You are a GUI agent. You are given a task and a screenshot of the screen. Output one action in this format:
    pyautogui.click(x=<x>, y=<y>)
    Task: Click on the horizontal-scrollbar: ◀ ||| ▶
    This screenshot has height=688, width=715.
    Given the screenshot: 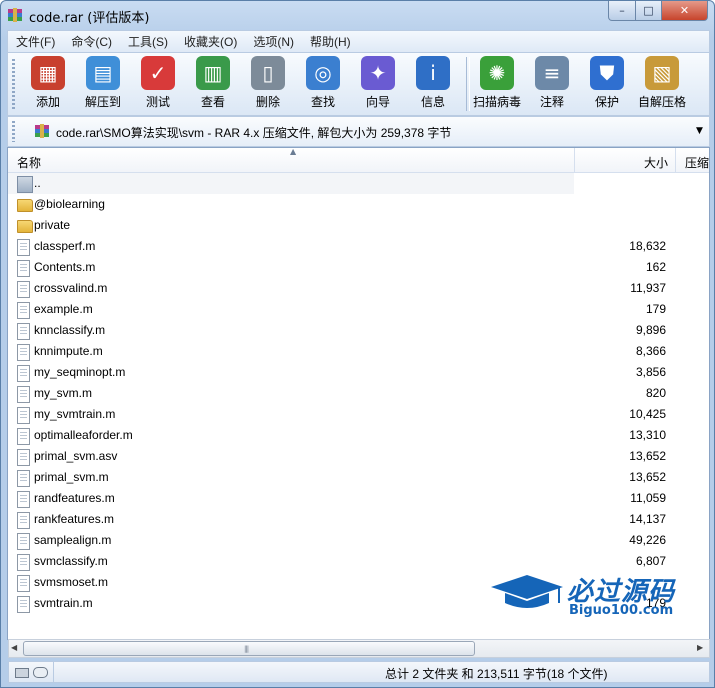 What is the action you would take?
    pyautogui.click(x=359, y=648)
    